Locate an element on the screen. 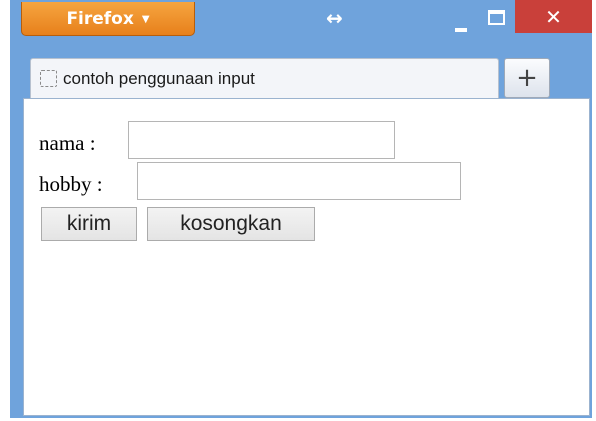 The height and width of the screenshot is (421, 596). minimize-icon is located at coordinates (461, 30).